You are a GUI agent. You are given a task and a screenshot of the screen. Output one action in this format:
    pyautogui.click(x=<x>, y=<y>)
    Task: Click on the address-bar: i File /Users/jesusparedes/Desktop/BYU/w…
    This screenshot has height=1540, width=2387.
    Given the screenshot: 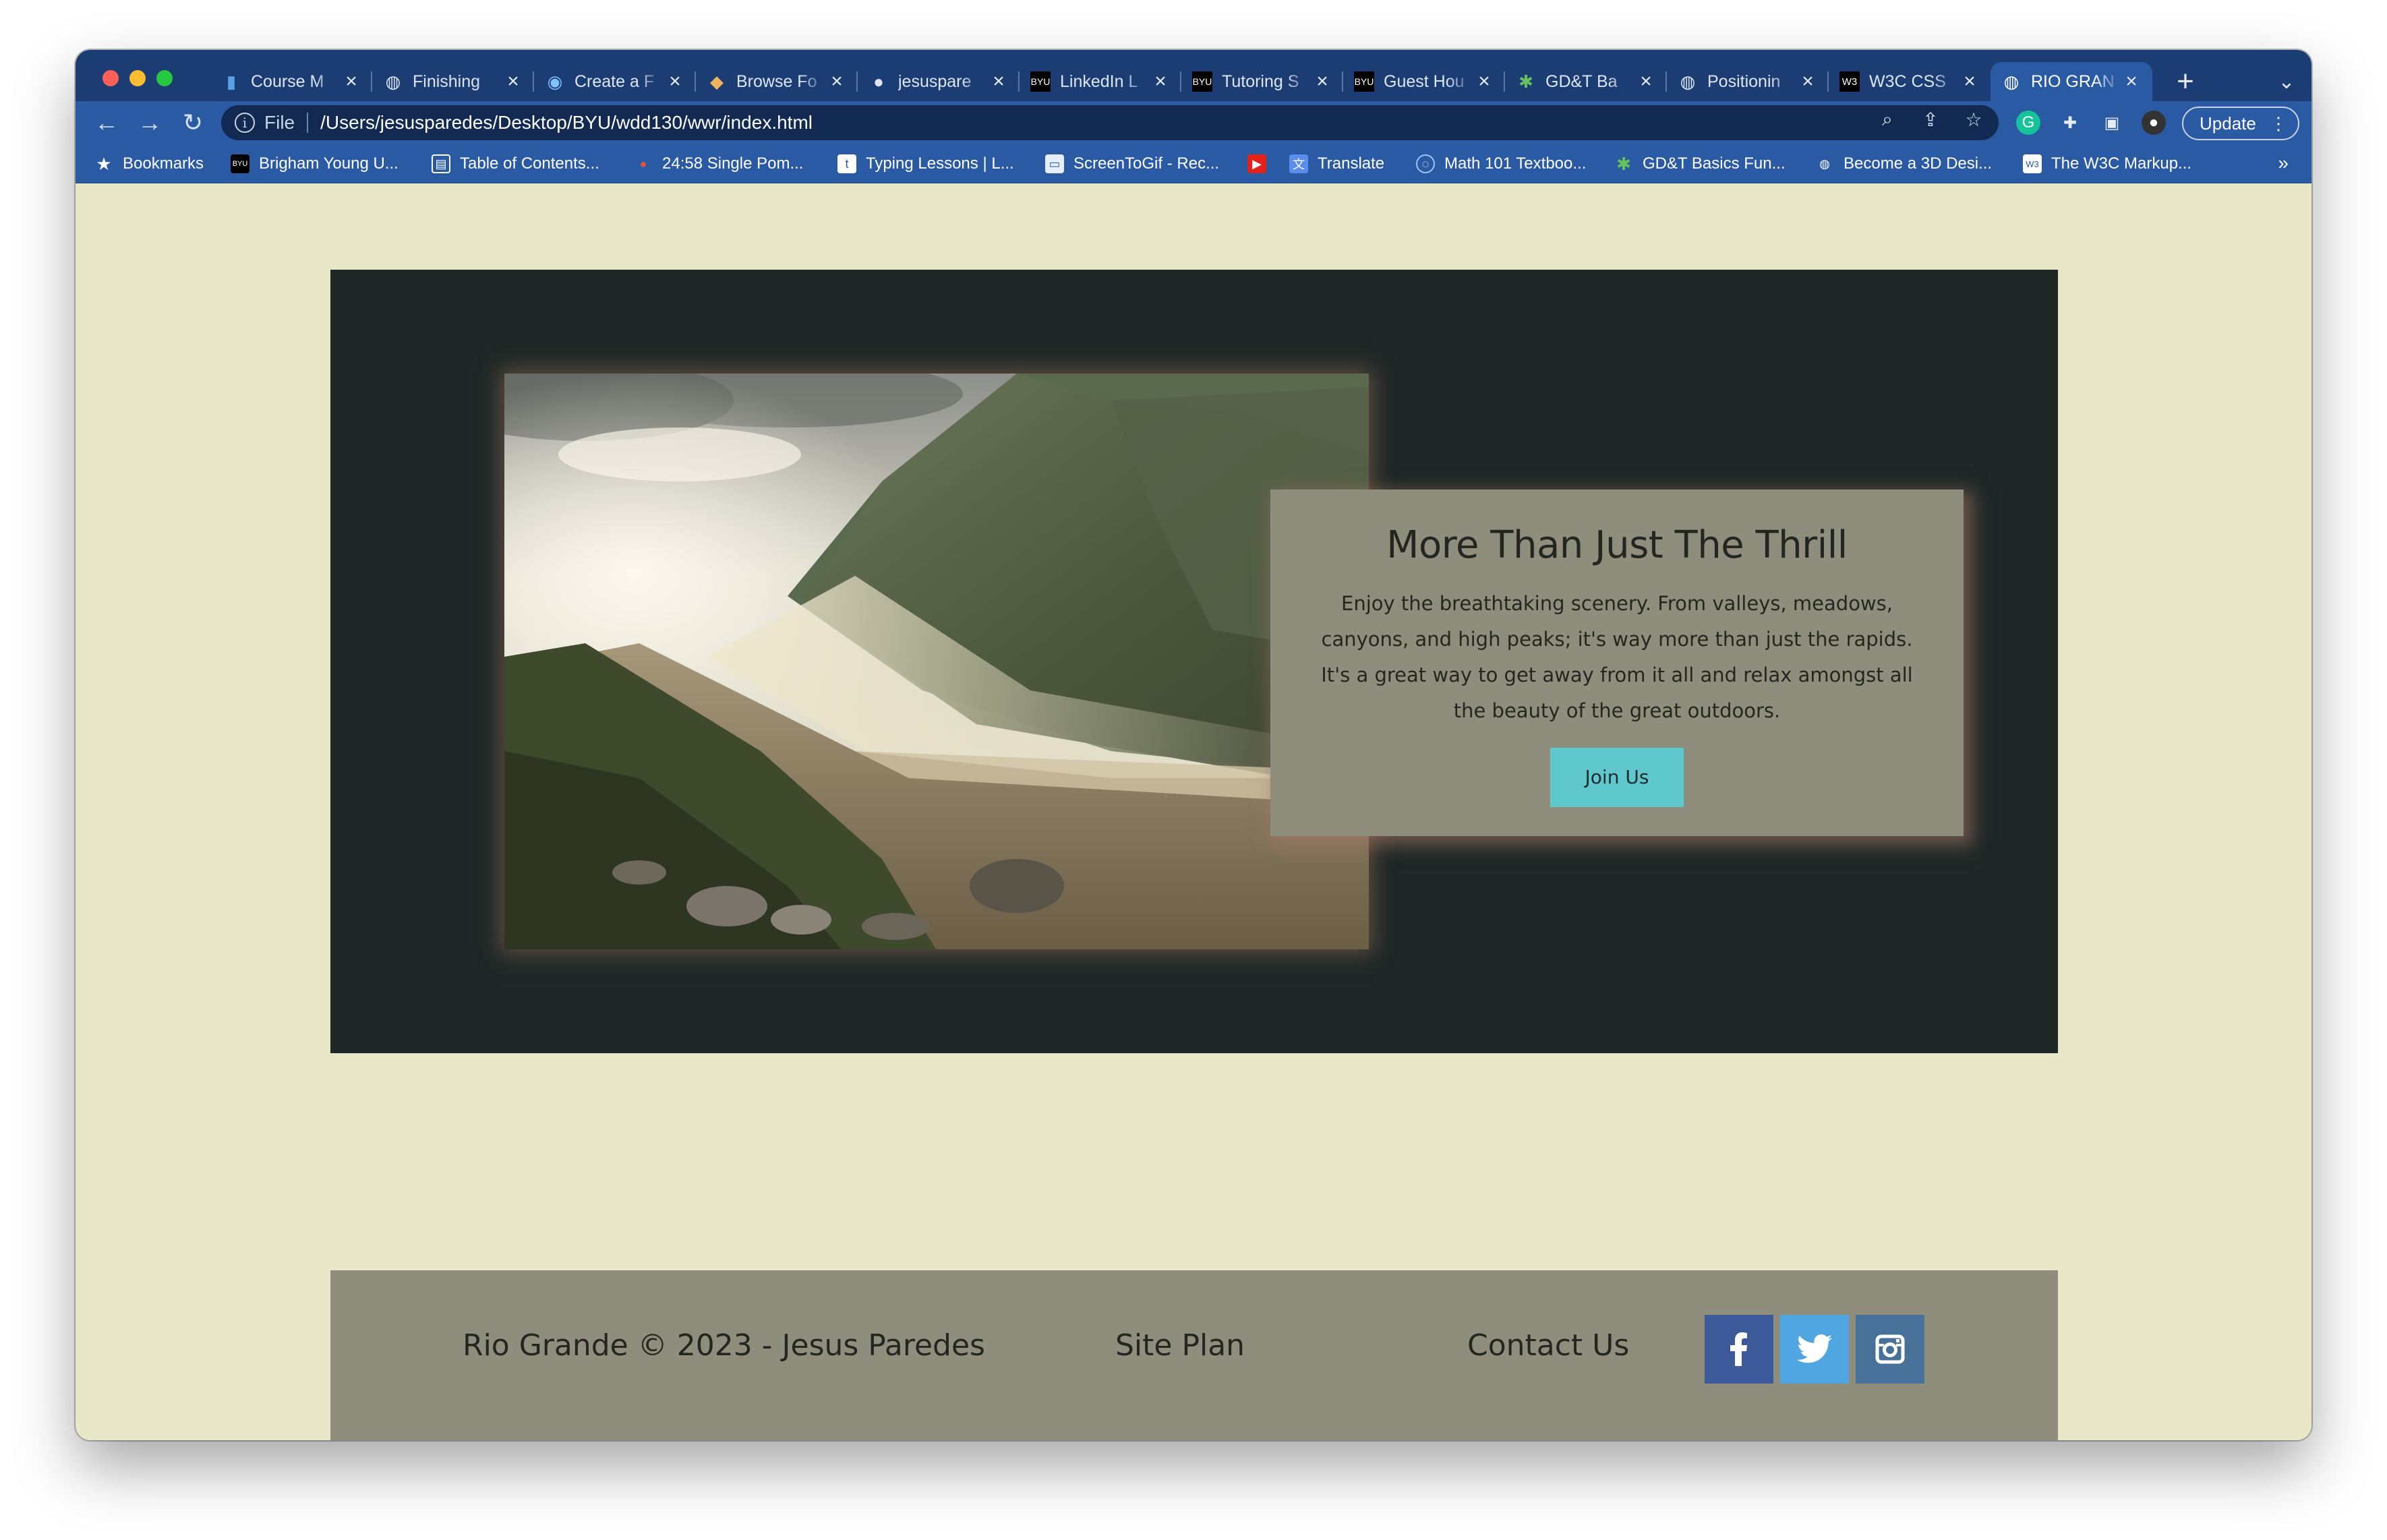 What is the action you would take?
    pyautogui.click(x=1110, y=122)
    